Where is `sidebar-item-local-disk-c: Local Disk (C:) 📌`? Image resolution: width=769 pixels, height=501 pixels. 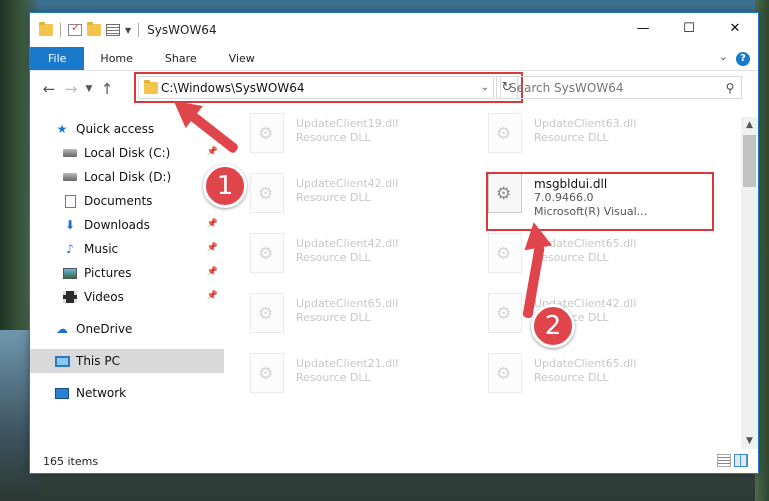 sidebar-item-local-disk-c: Local Disk (C:) 📌 is located at coordinates (127, 153).